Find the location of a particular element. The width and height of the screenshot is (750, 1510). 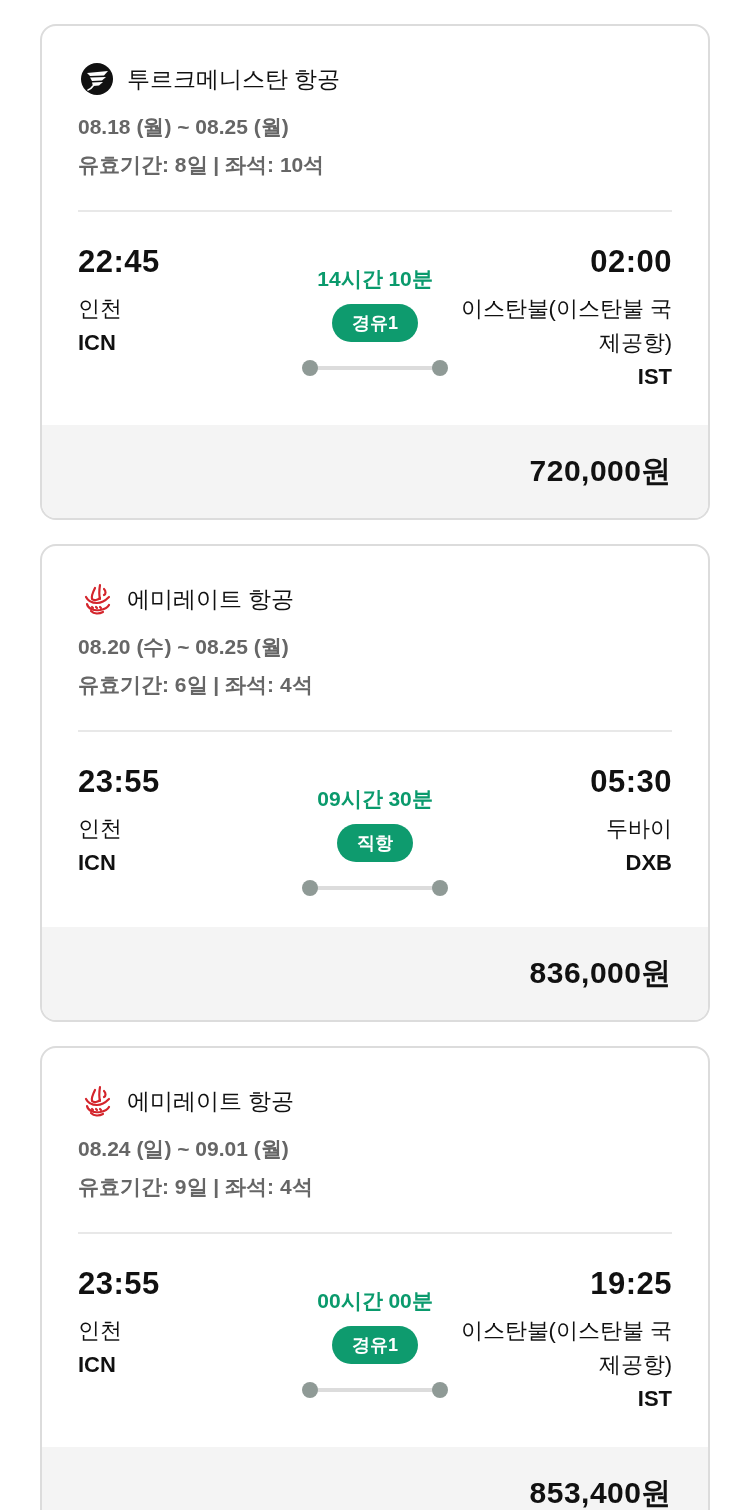

stops-badge: 직항 is located at coordinates (375, 843).